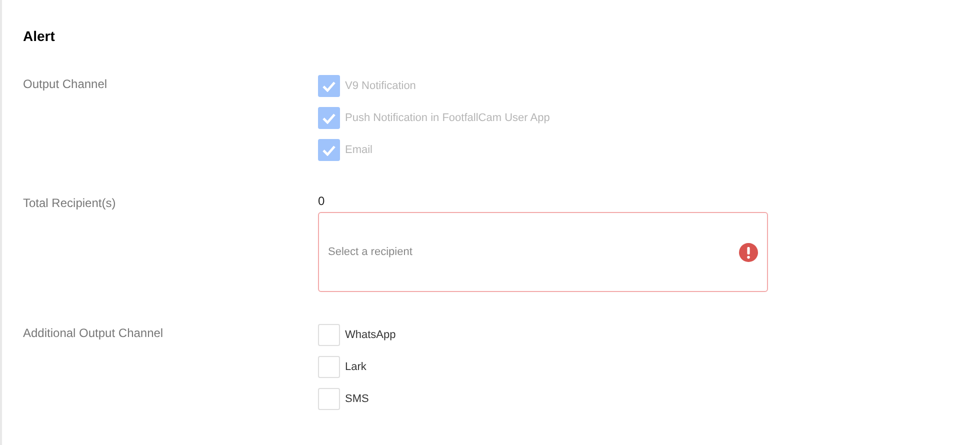 The height and width of the screenshot is (445, 978). Describe the element at coordinates (39, 36) in the screenshot. I see `section-title: Alert` at that location.